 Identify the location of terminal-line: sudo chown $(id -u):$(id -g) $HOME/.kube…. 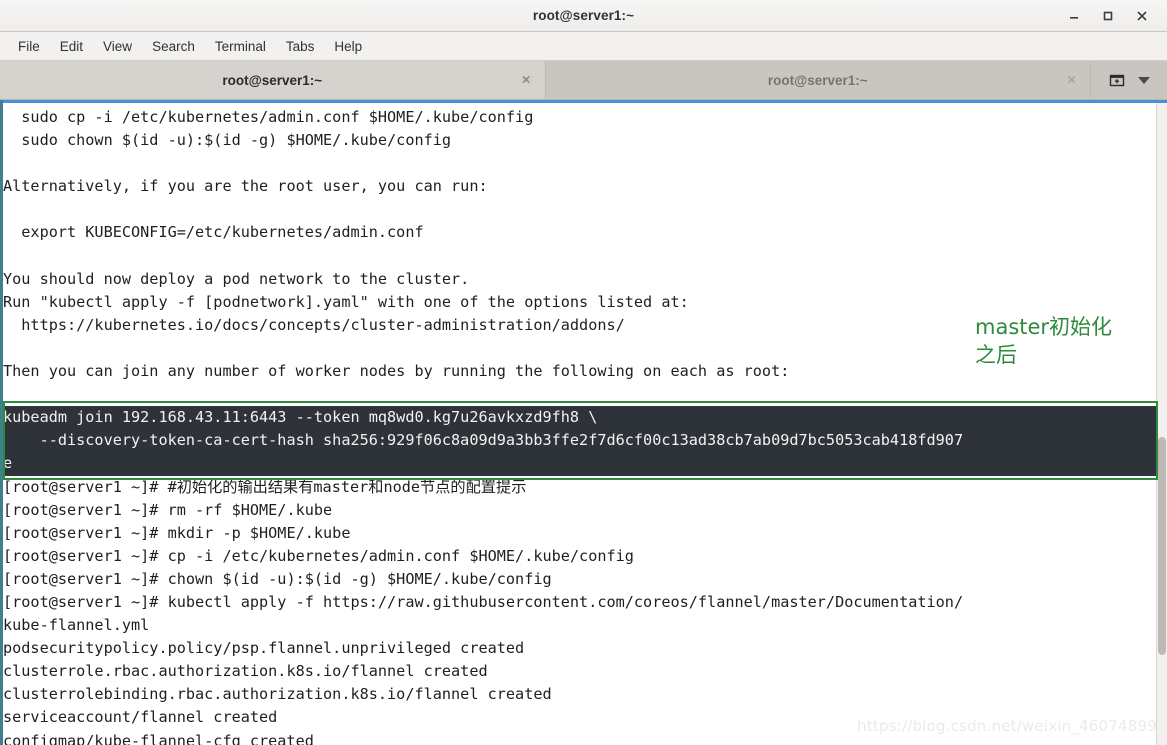
(227, 140).